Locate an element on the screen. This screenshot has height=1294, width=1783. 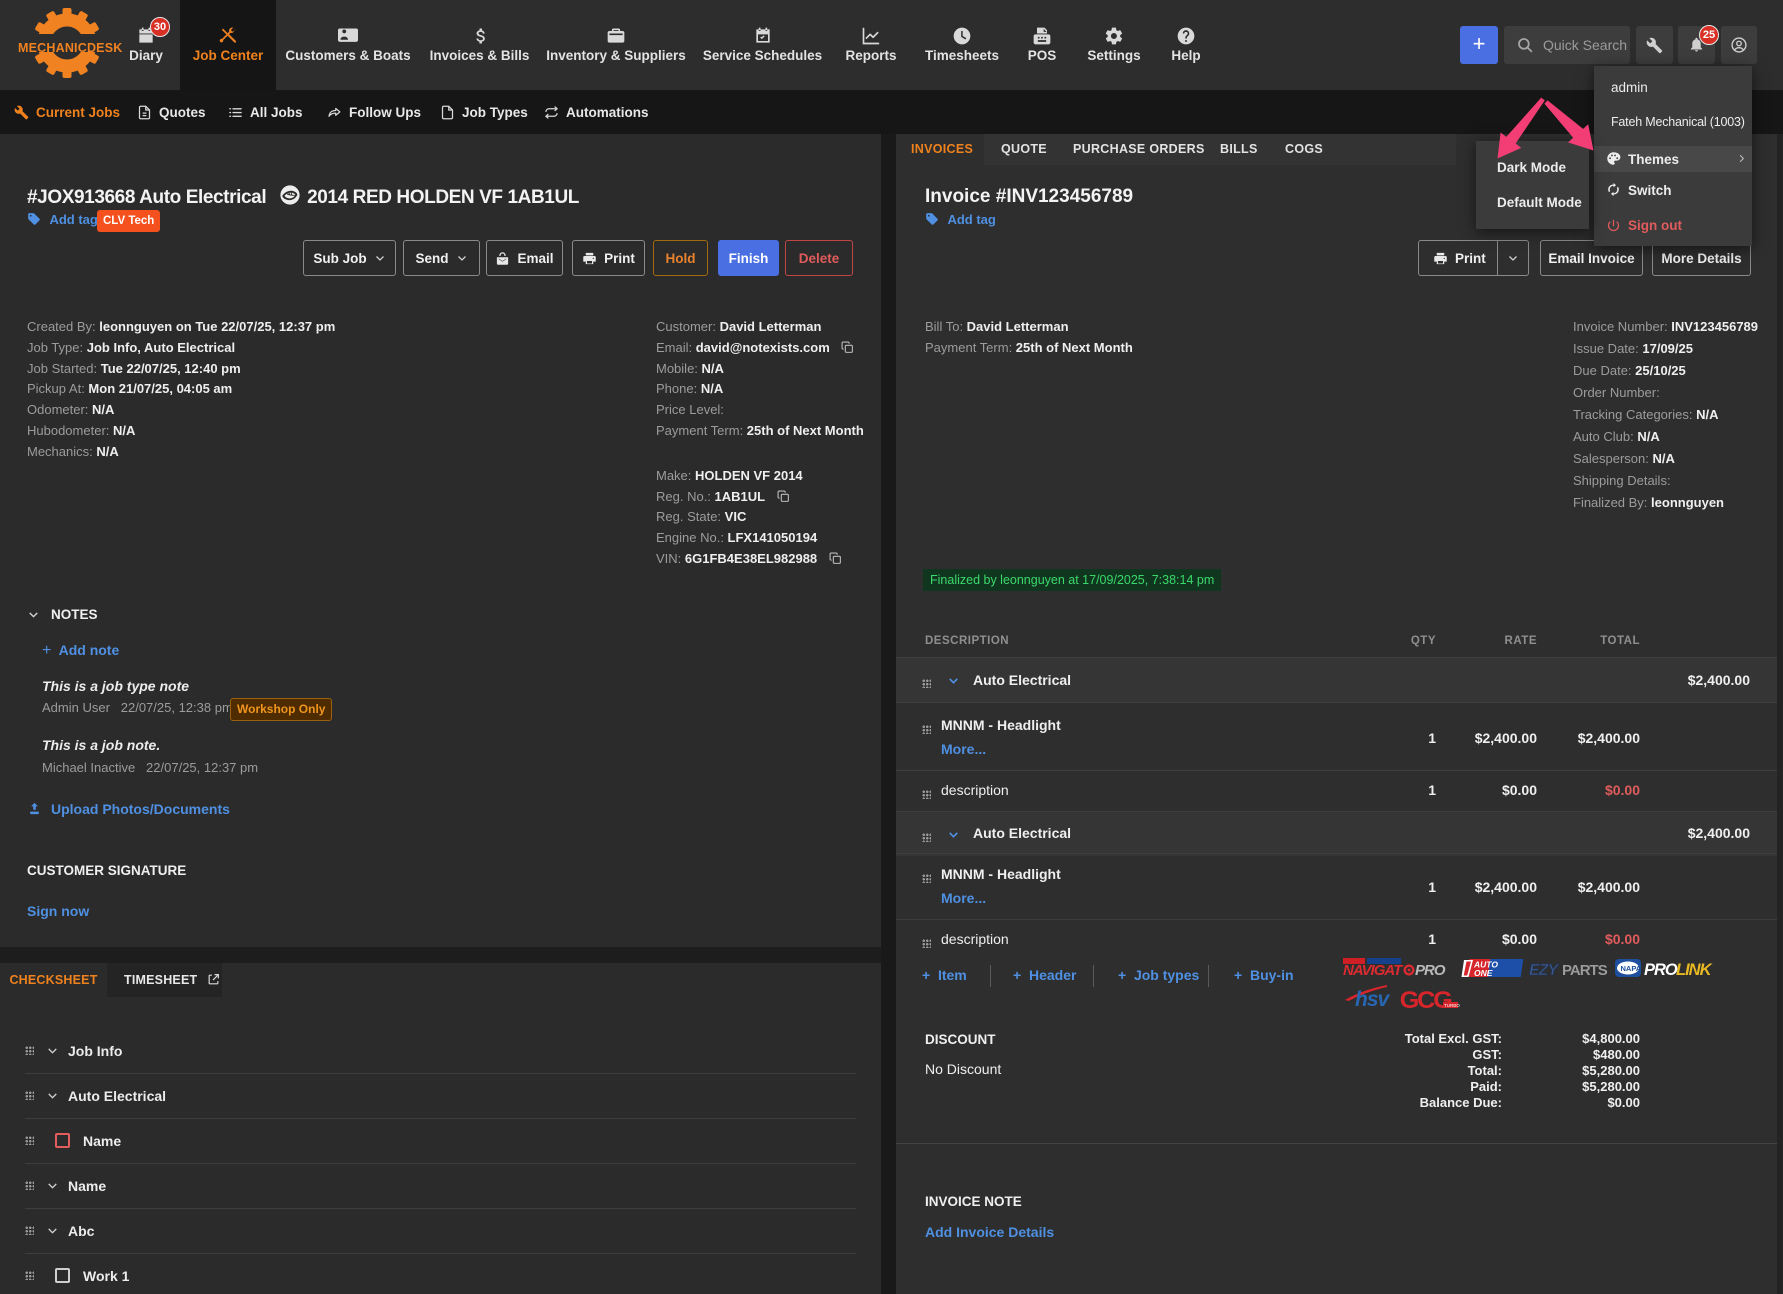
svg-text: TURBO is located at coordinates (1452, 1005).